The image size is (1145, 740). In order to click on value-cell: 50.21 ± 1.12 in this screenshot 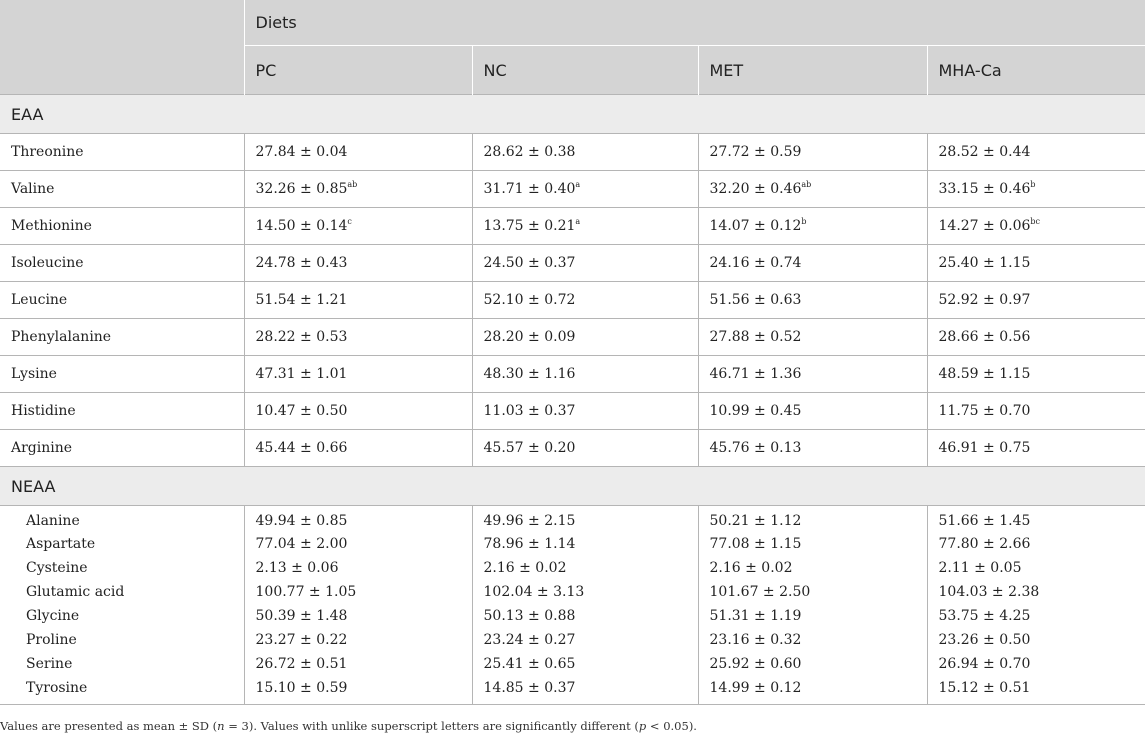, I will do `click(813, 518)`.